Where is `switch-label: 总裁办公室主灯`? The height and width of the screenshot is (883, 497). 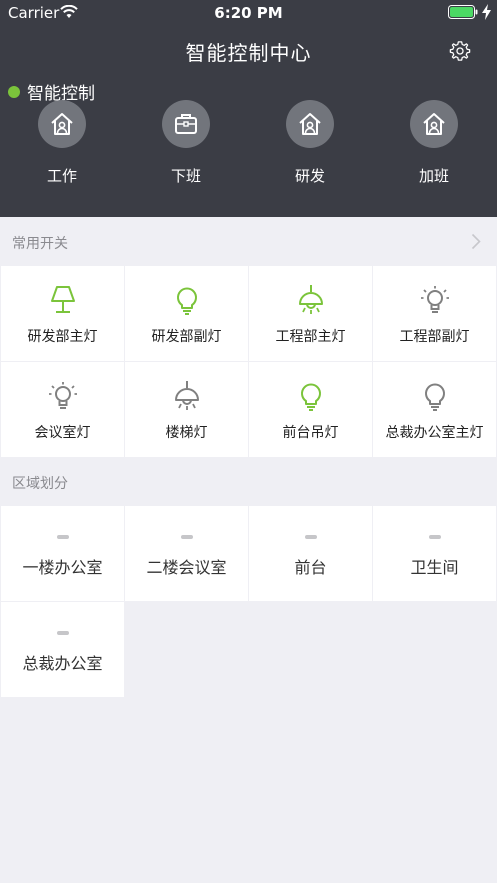
switch-label: 总裁办公室主灯 is located at coordinates (434, 433).